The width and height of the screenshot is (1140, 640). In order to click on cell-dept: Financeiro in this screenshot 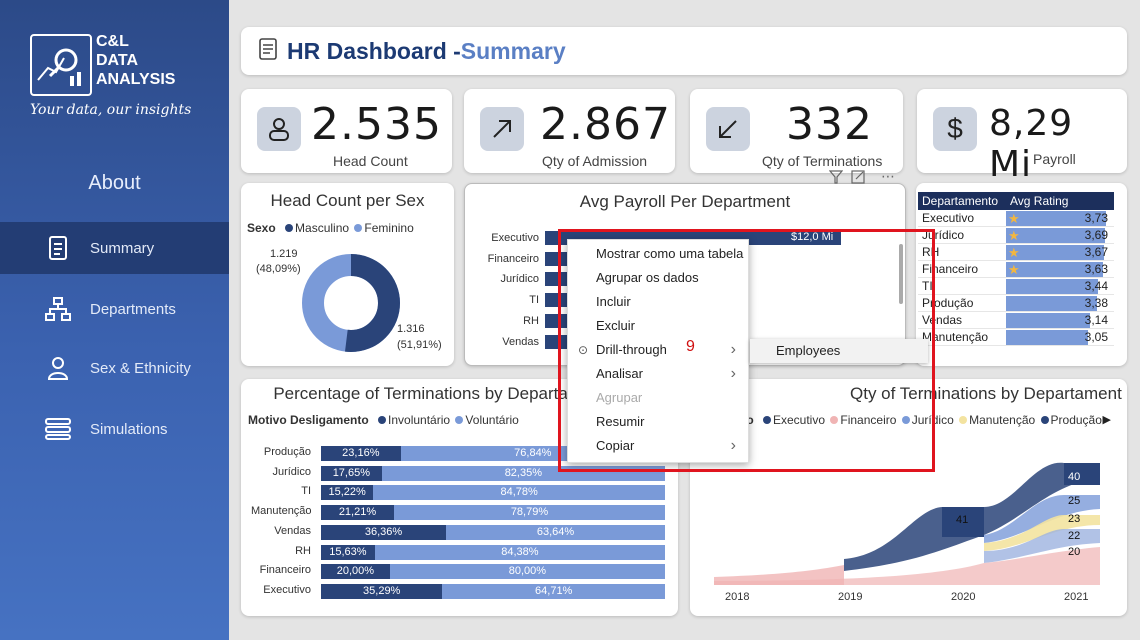, I will do `click(950, 269)`.